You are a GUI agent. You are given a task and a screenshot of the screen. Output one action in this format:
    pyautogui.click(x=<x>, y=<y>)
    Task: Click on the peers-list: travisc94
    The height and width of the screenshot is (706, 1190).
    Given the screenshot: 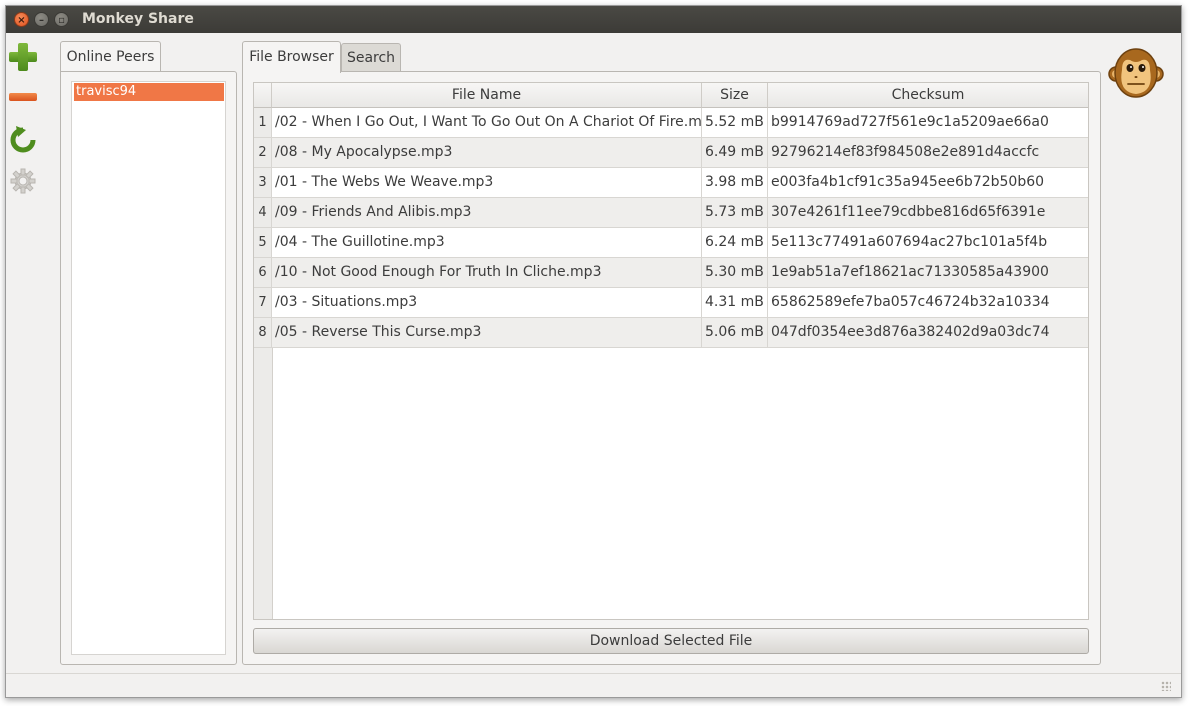 What is the action you would take?
    pyautogui.click(x=148, y=368)
    